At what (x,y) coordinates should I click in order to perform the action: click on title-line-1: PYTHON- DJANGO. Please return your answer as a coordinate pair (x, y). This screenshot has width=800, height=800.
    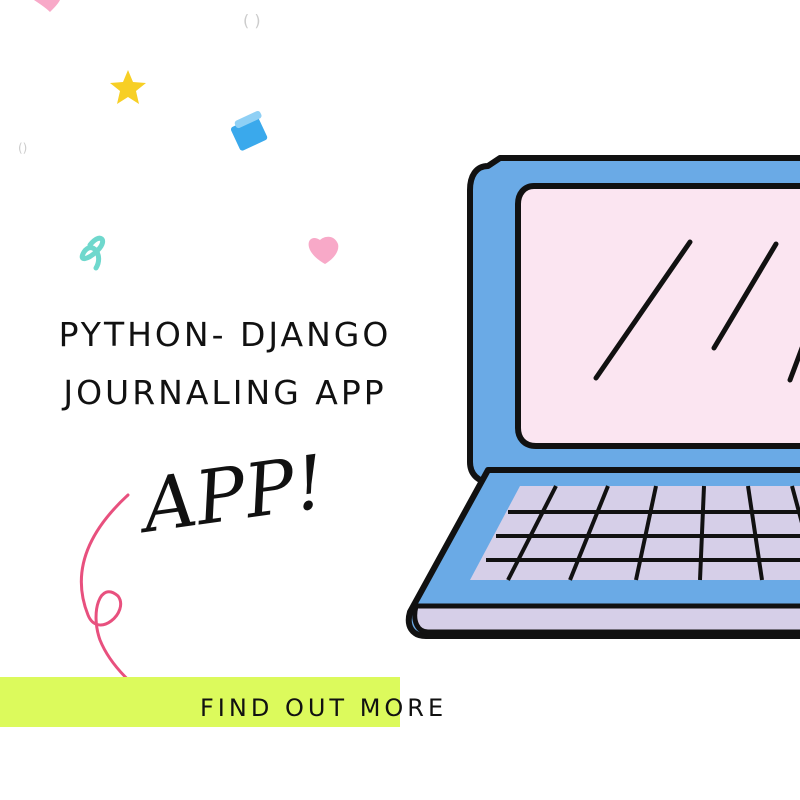
    Looking at the image, I should click on (225, 334).